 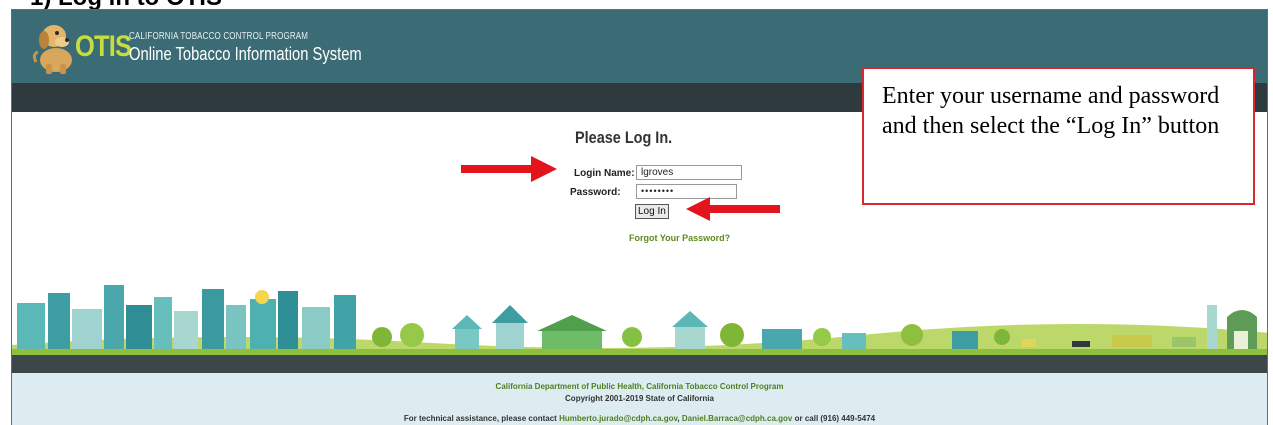 I want to click on dog-icon, so click(x=52, y=49).